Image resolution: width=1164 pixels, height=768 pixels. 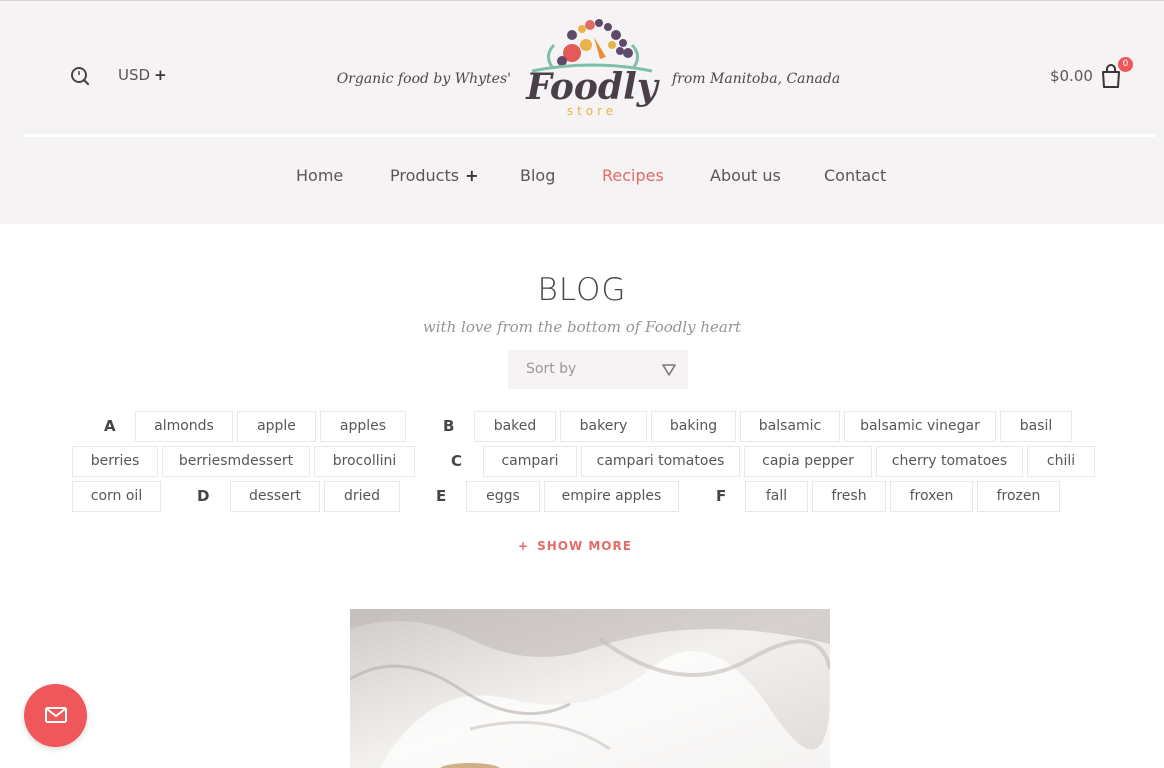 What do you see at coordinates (134, 75) in the screenshot?
I see `currency-label: USD` at bounding box center [134, 75].